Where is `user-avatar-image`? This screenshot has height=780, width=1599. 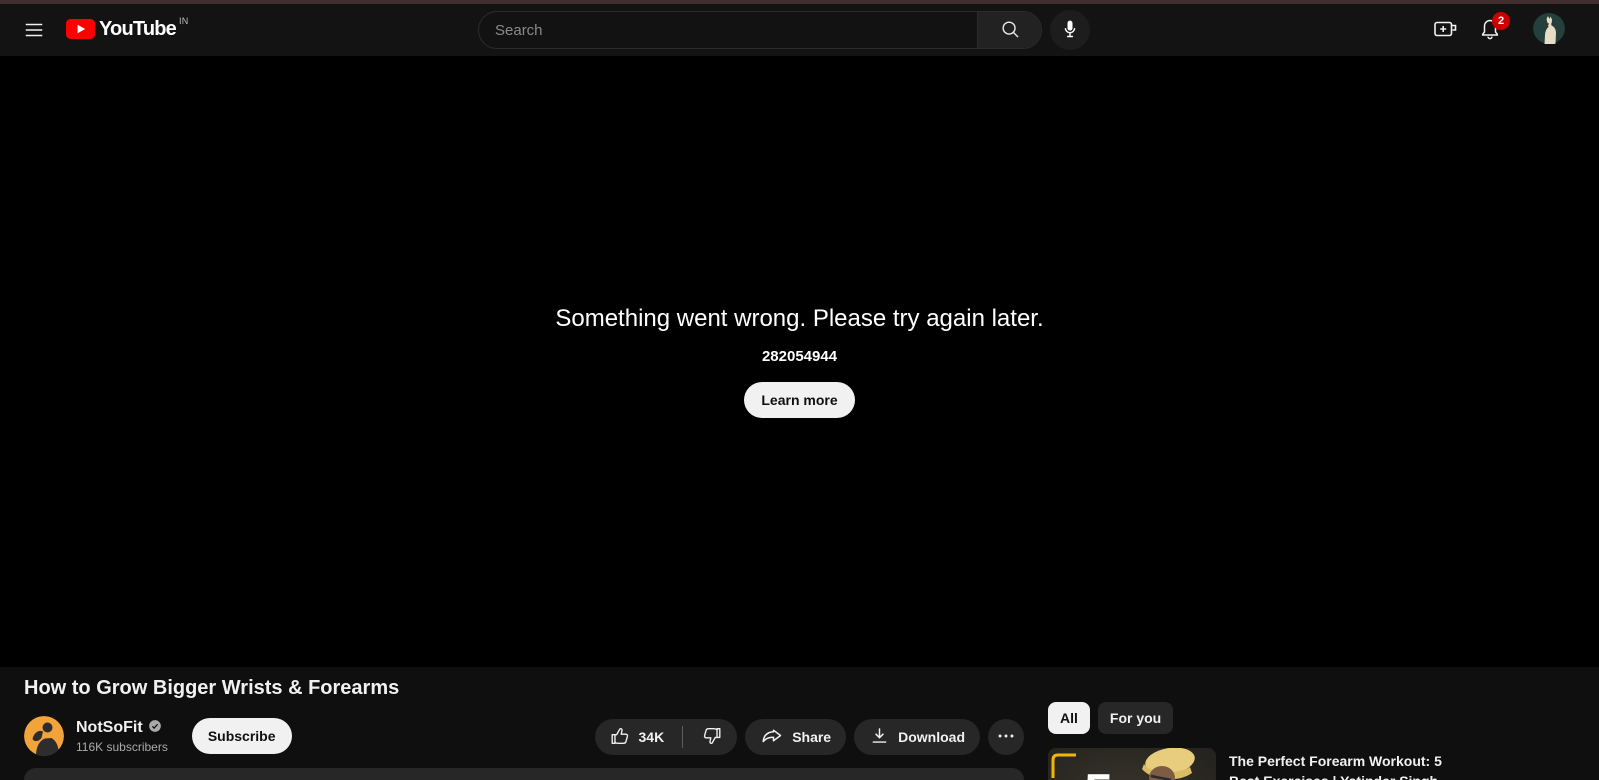 user-avatar-image is located at coordinates (1549, 29).